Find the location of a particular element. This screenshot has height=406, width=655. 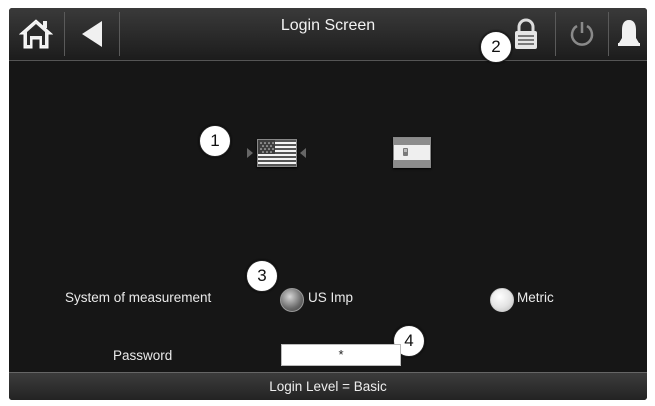

alarm-button is located at coordinates (628, 34).